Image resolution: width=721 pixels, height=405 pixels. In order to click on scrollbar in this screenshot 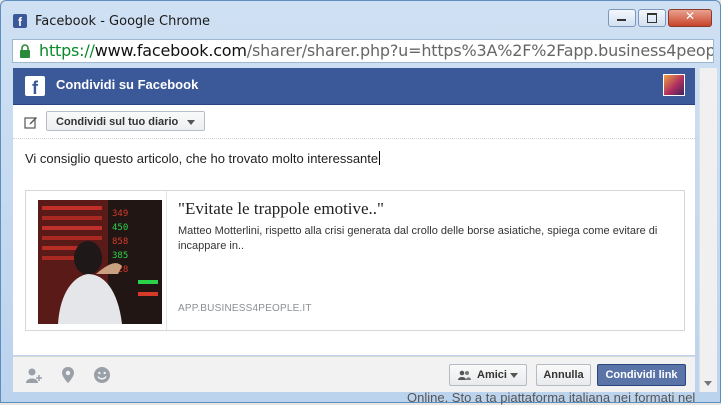, I will do `click(708, 230)`.